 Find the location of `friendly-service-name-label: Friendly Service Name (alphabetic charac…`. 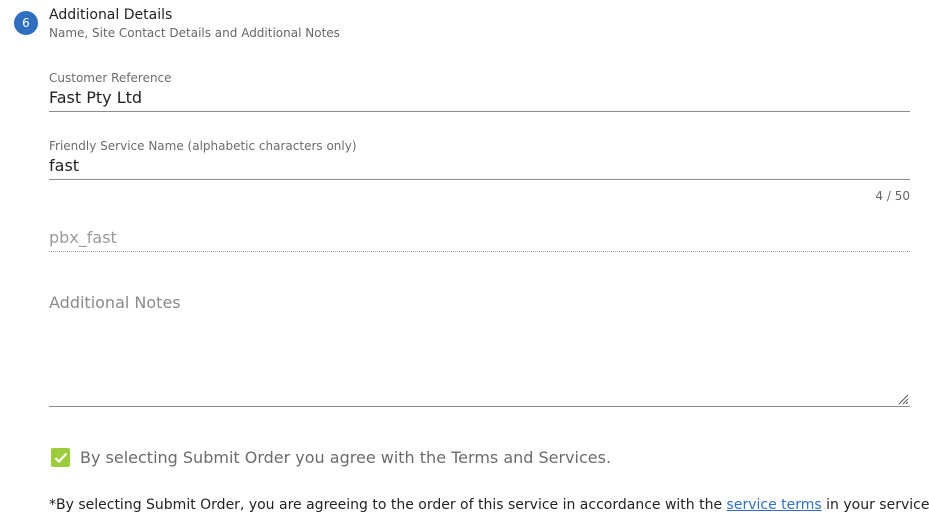

friendly-service-name-label: Friendly Service Name (alphabetic charac… is located at coordinates (203, 146).